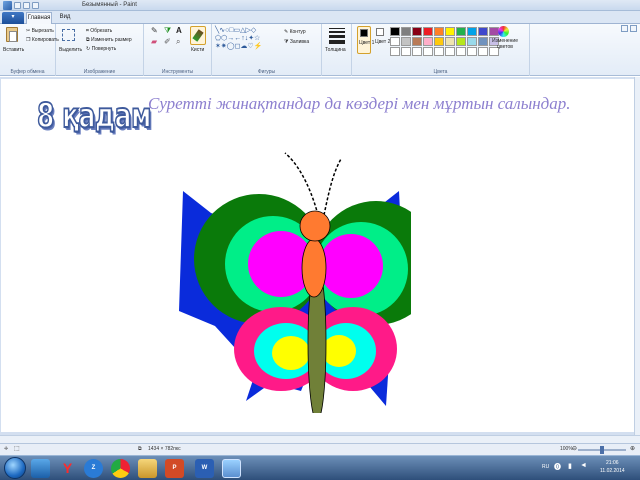 Image resolution: width=640 pixels, height=480 pixels. Describe the element at coordinates (557, 467) in the screenshot. I see `help-tray-icon: ⓿` at that location.